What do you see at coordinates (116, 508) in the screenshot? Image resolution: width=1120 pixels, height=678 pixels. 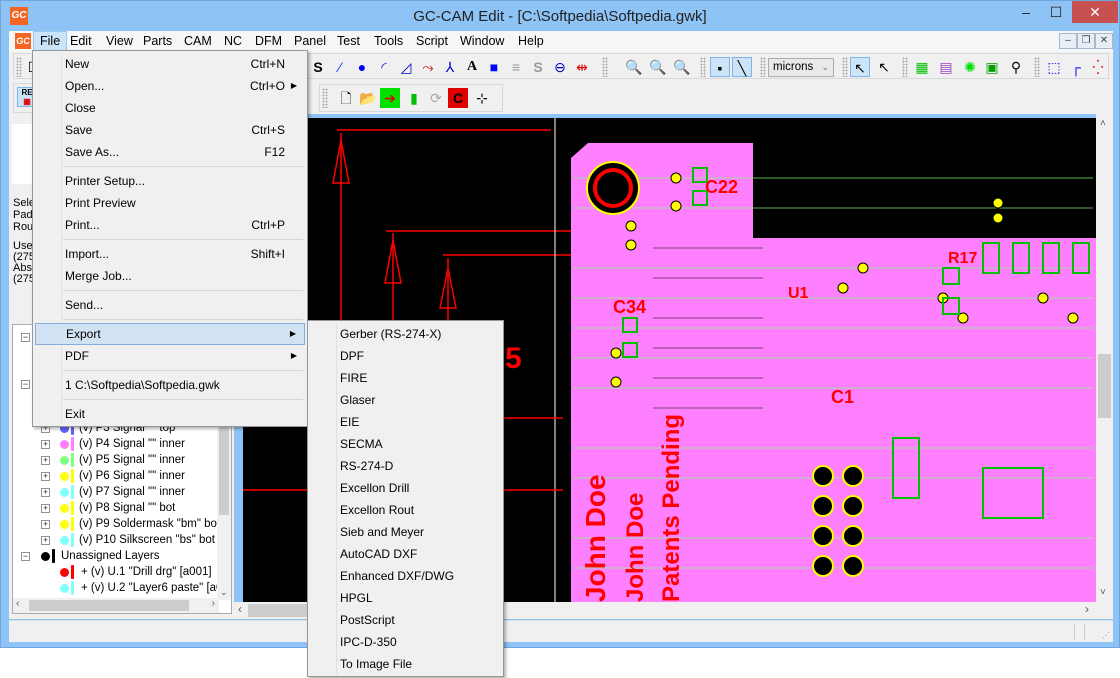 I see `layer-row: + (v) P8 Signal "" bot` at bounding box center [116, 508].